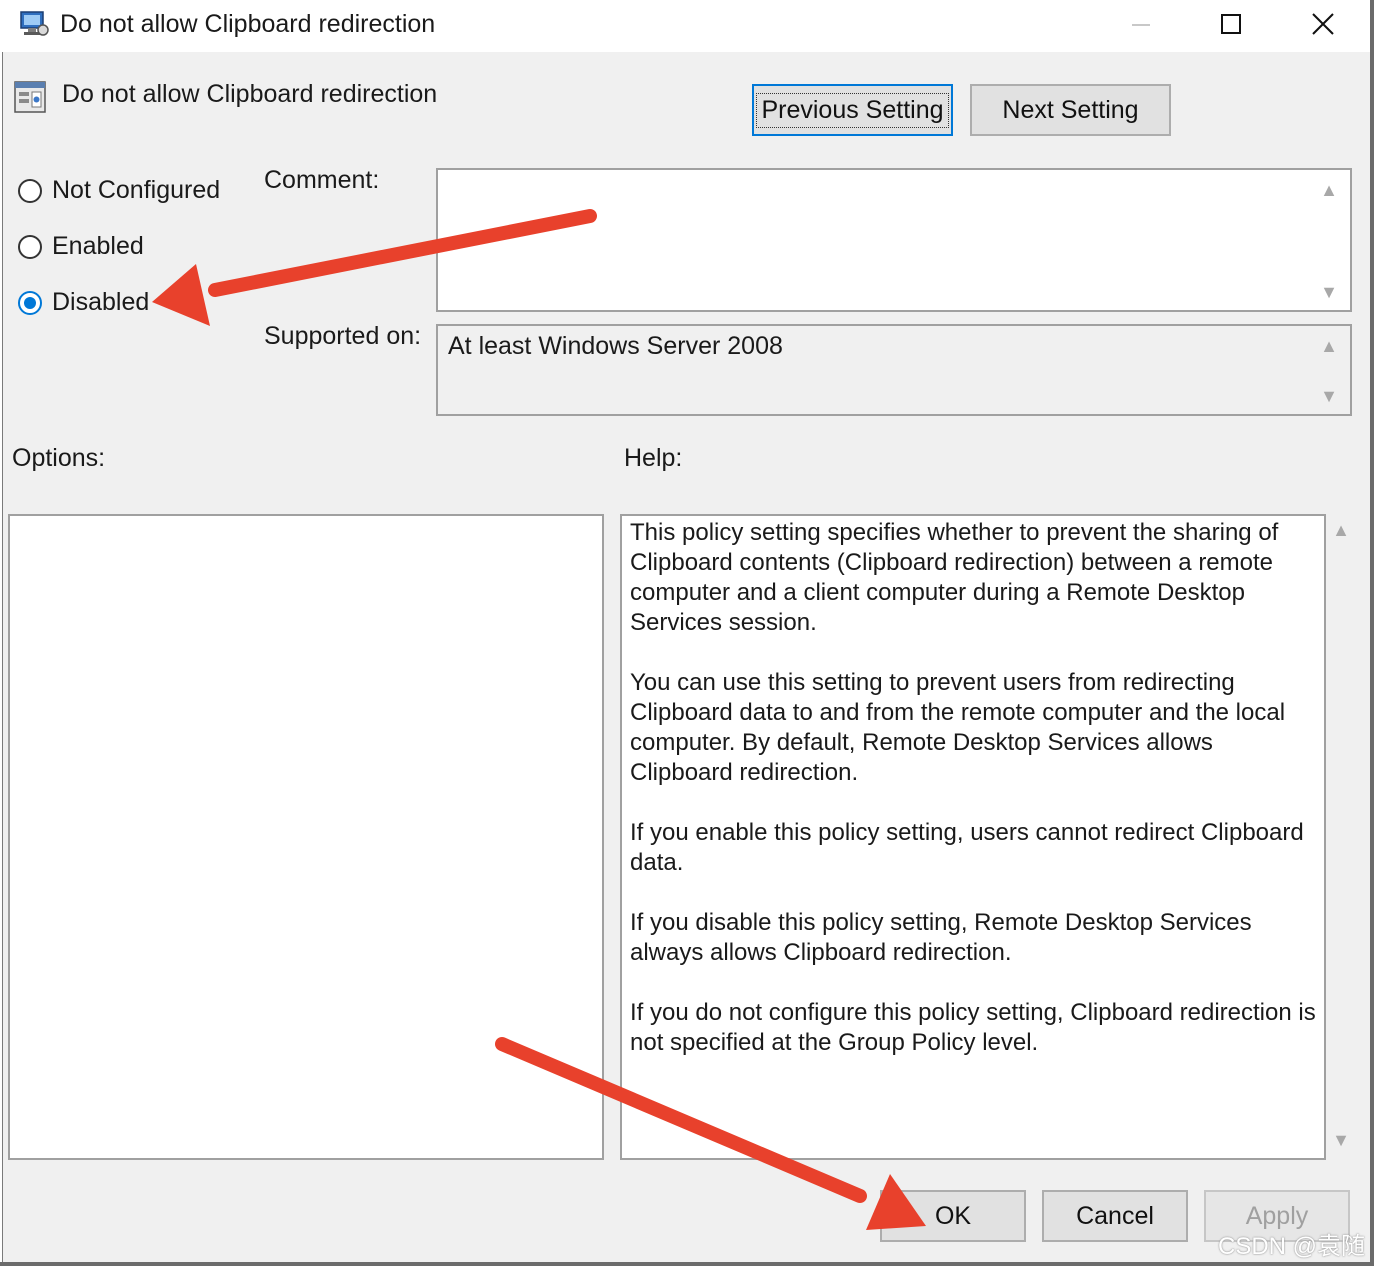 This screenshot has width=1374, height=1266. I want to click on close-button, so click(1323, 24).